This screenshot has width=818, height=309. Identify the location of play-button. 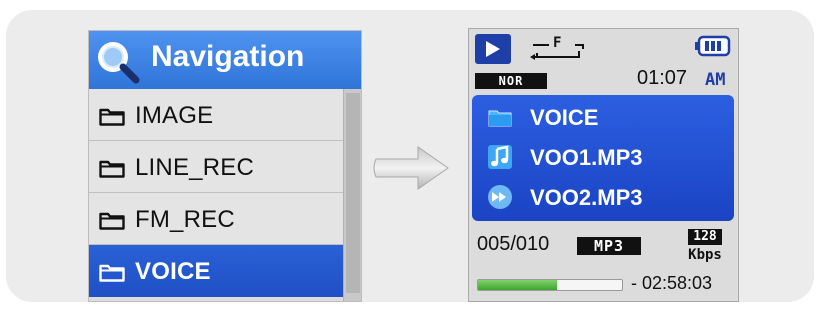
(493, 49).